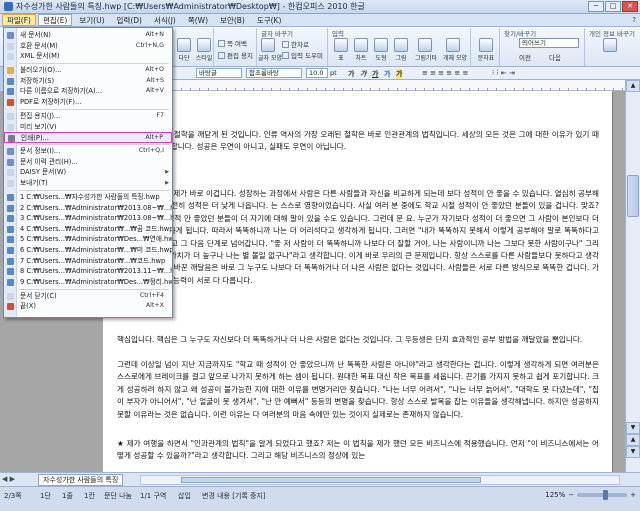  I want to click on file-menu-item: 끝(X) Alt+X, so click(88, 306).